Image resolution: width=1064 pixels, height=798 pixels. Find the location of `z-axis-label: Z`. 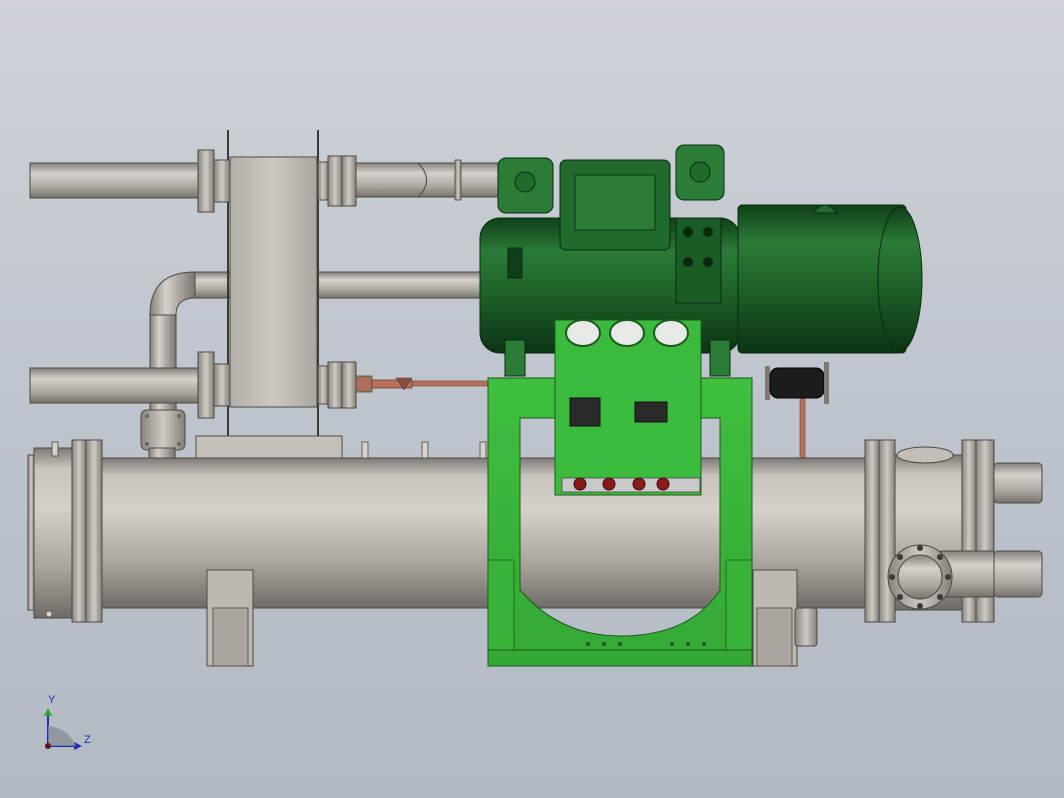

z-axis-label: Z is located at coordinates (87, 740).